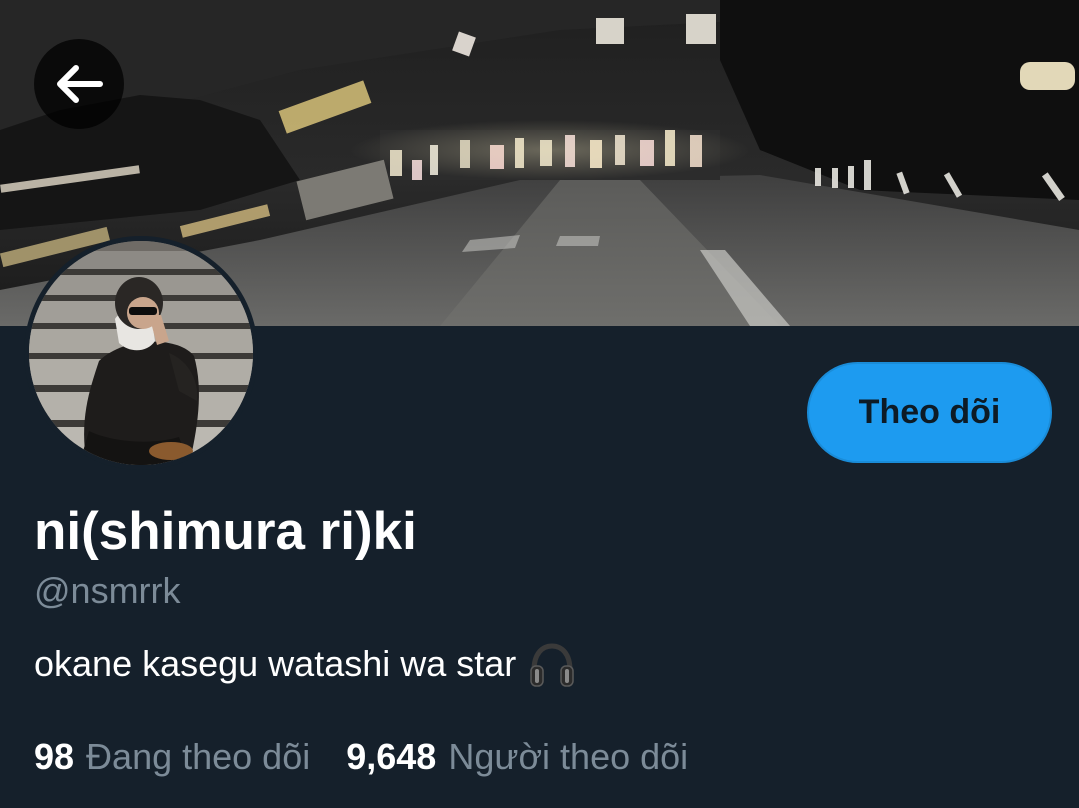 The height and width of the screenshot is (808, 1079). I want to click on follow-button-label: Theo dõi, so click(929, 412).